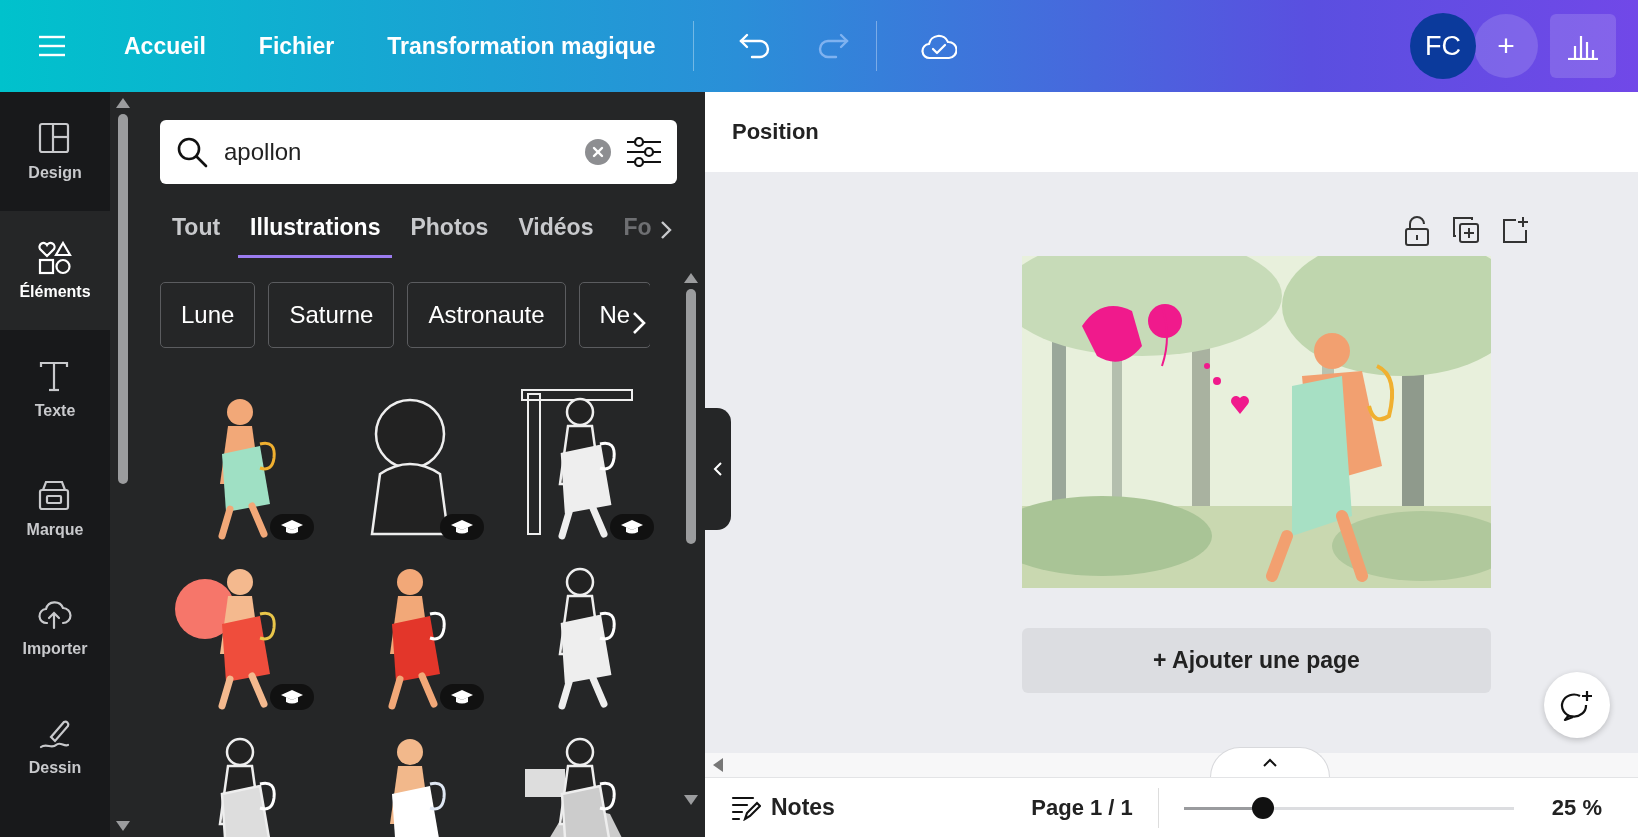 This screenshot has width=1638, height=837. Describe the element at coordinates (1256, 660) in the screenshot. I see `add-page-button: + Ajouter une page` at that location.